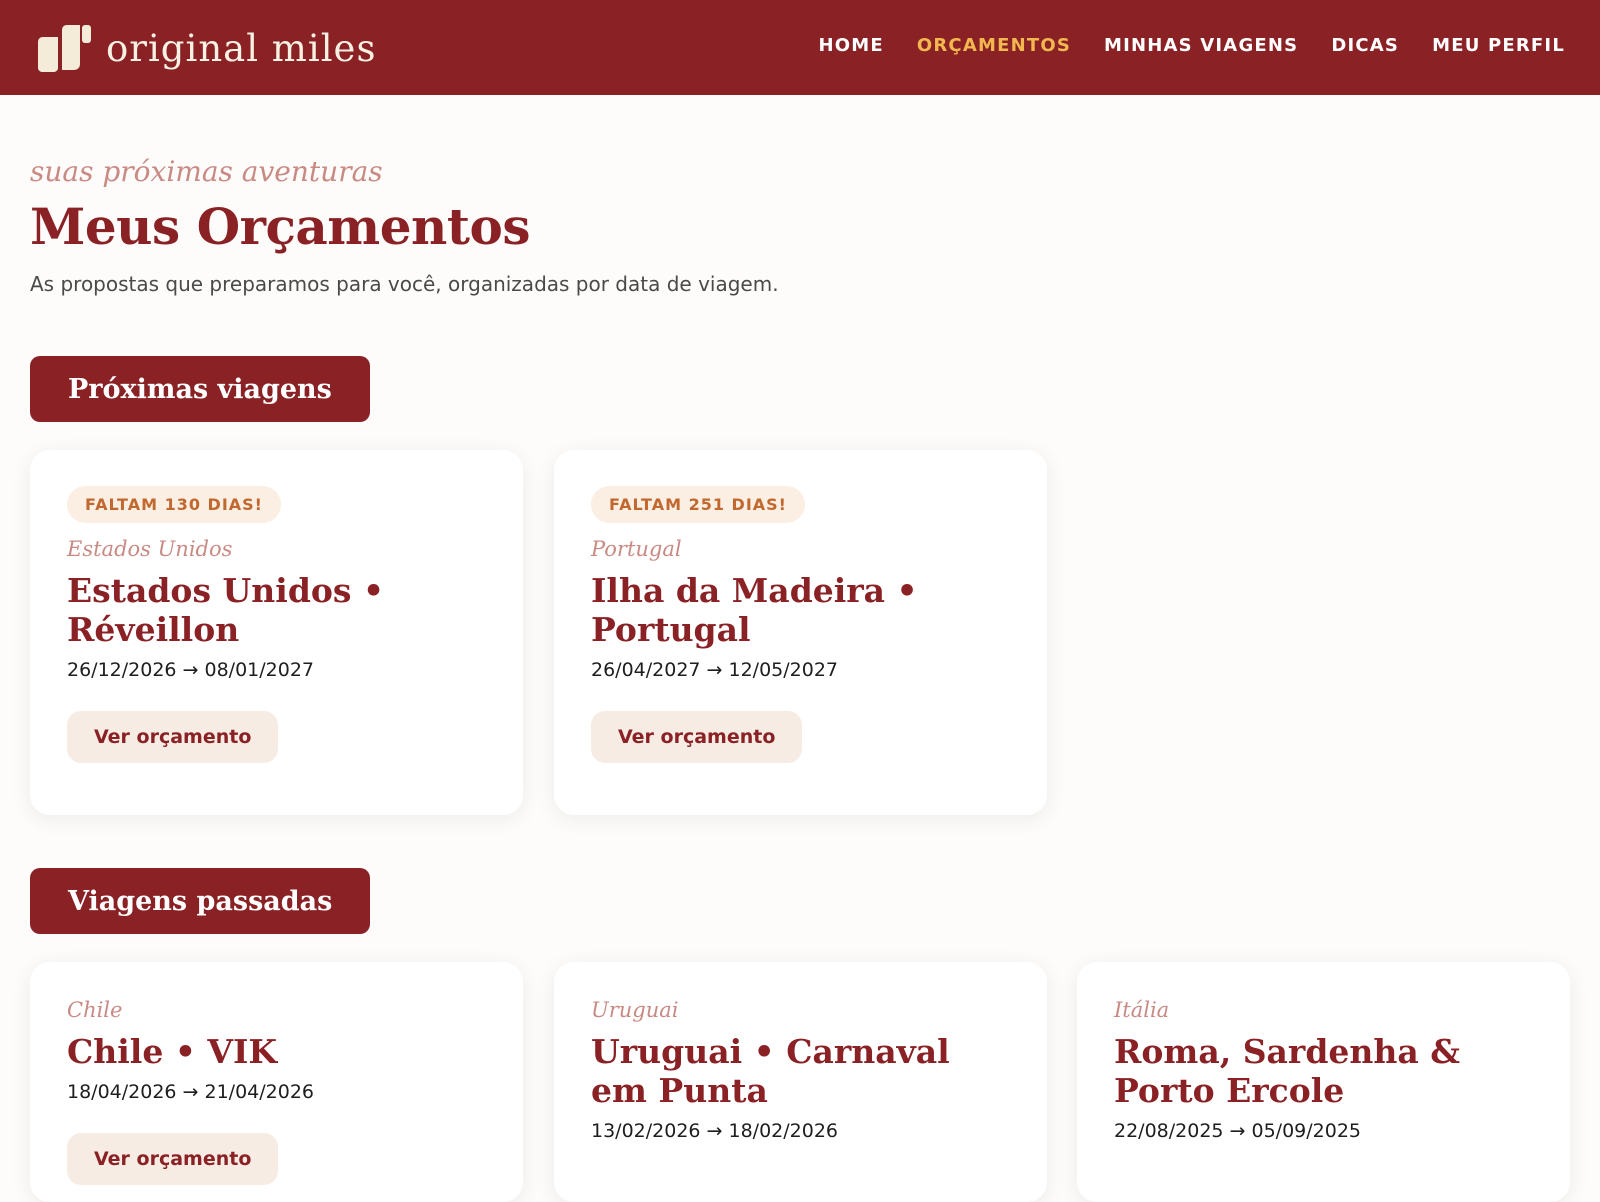 The image size is (1600, 1202). I want to click on page-title: Meus Orçamentos, so click(280, 226).